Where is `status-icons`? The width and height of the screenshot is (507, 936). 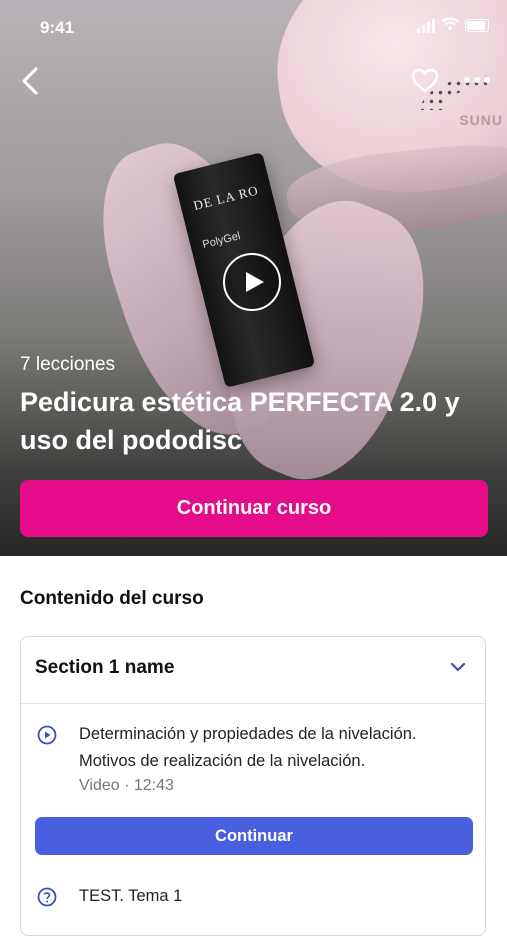 status-icons is located at coordinates (453, 25).